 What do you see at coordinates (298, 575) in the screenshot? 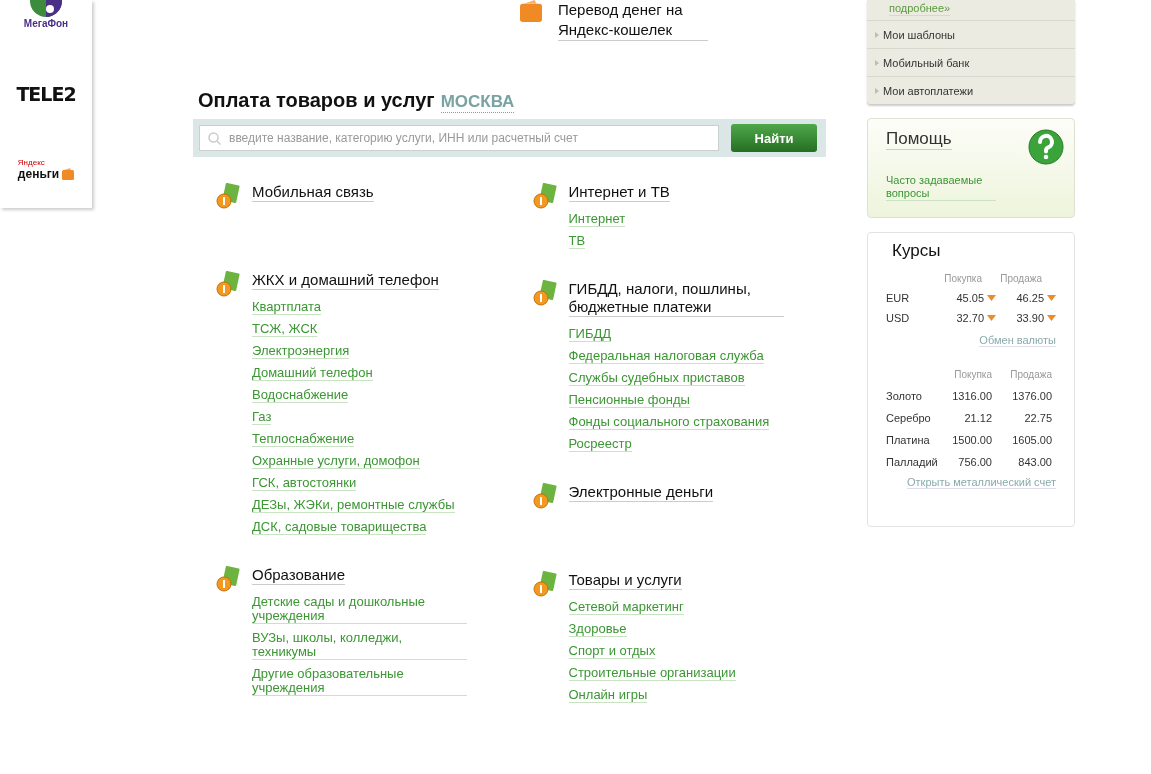
I see `category-link: Образование` at bounding box center [298, 575].